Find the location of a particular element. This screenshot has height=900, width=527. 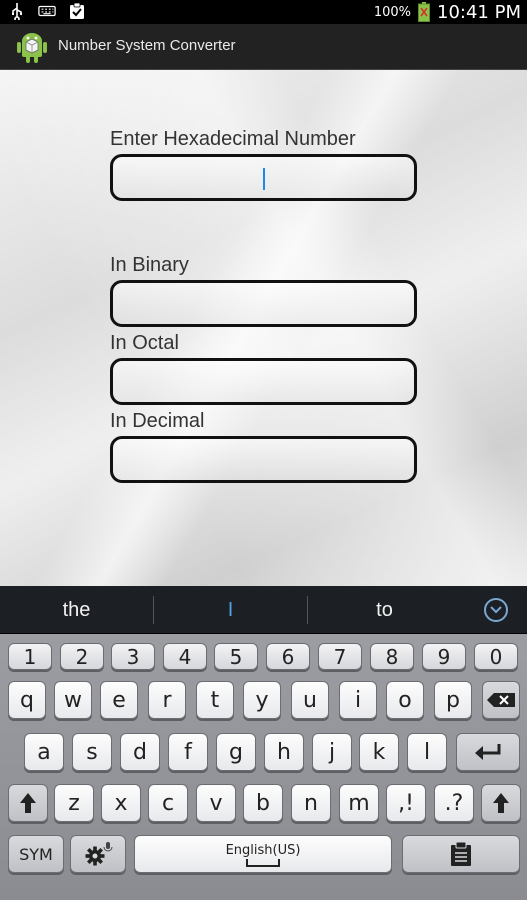

key-s: s is located at coordinates (92, 752).